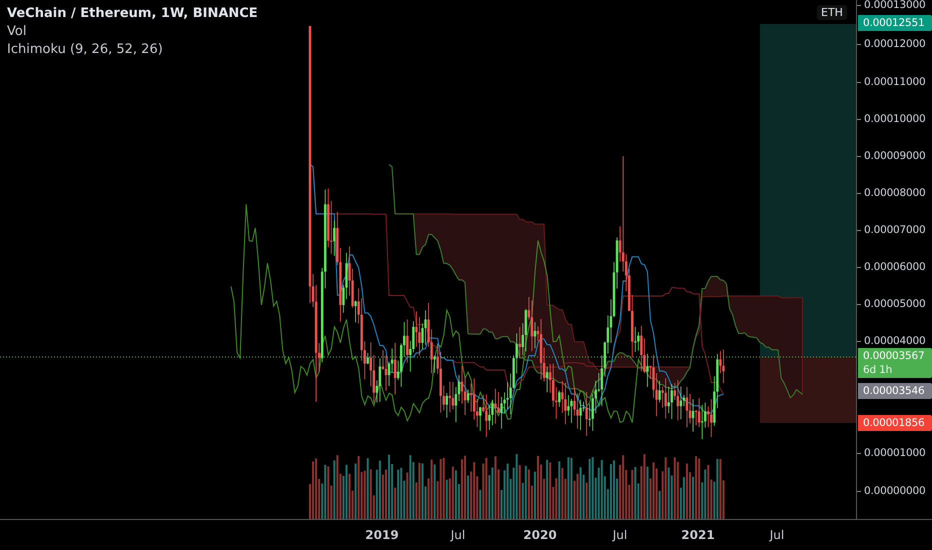  What do you see at coordinates (895, 391) in the screenshot?
I see `price-label: 0.00003546` at bounding box center [895, 391].